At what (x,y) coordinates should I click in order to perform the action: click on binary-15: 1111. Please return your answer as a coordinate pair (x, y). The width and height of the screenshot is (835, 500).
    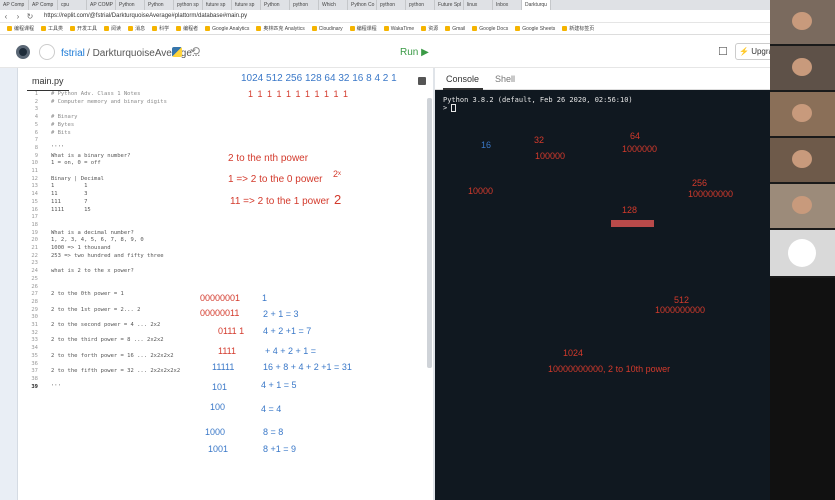
    Looking at the image, I should click on (227, 351).